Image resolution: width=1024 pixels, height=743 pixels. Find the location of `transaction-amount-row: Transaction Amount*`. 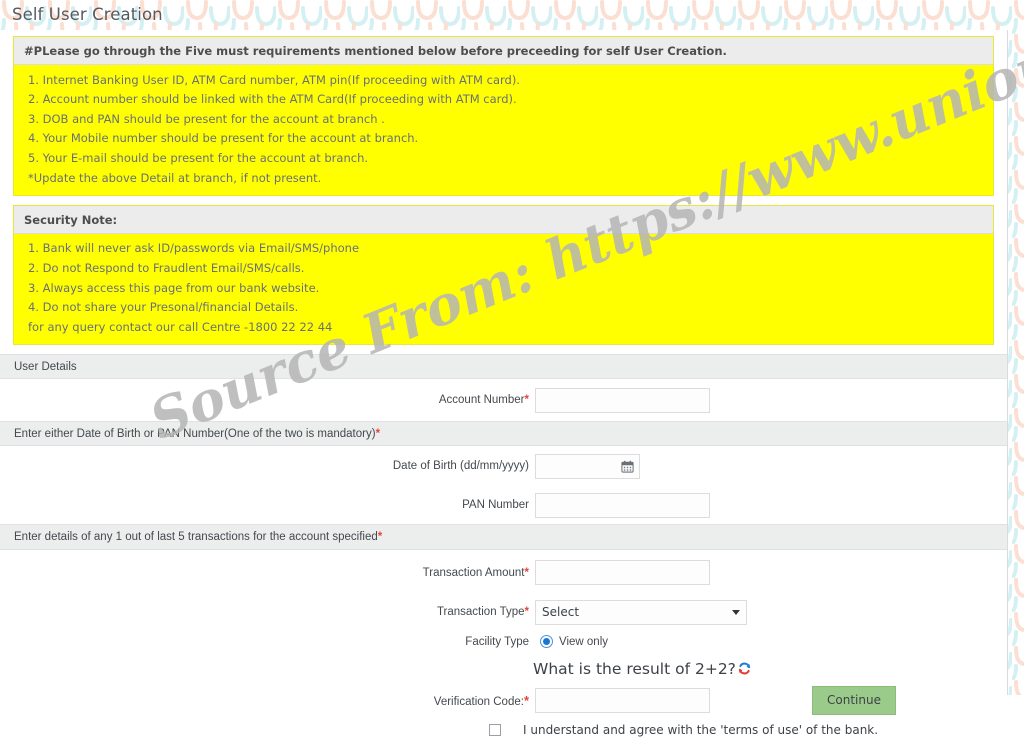

transaction-amount-row: Transaction Amount* is located at coordinates (503, 572).